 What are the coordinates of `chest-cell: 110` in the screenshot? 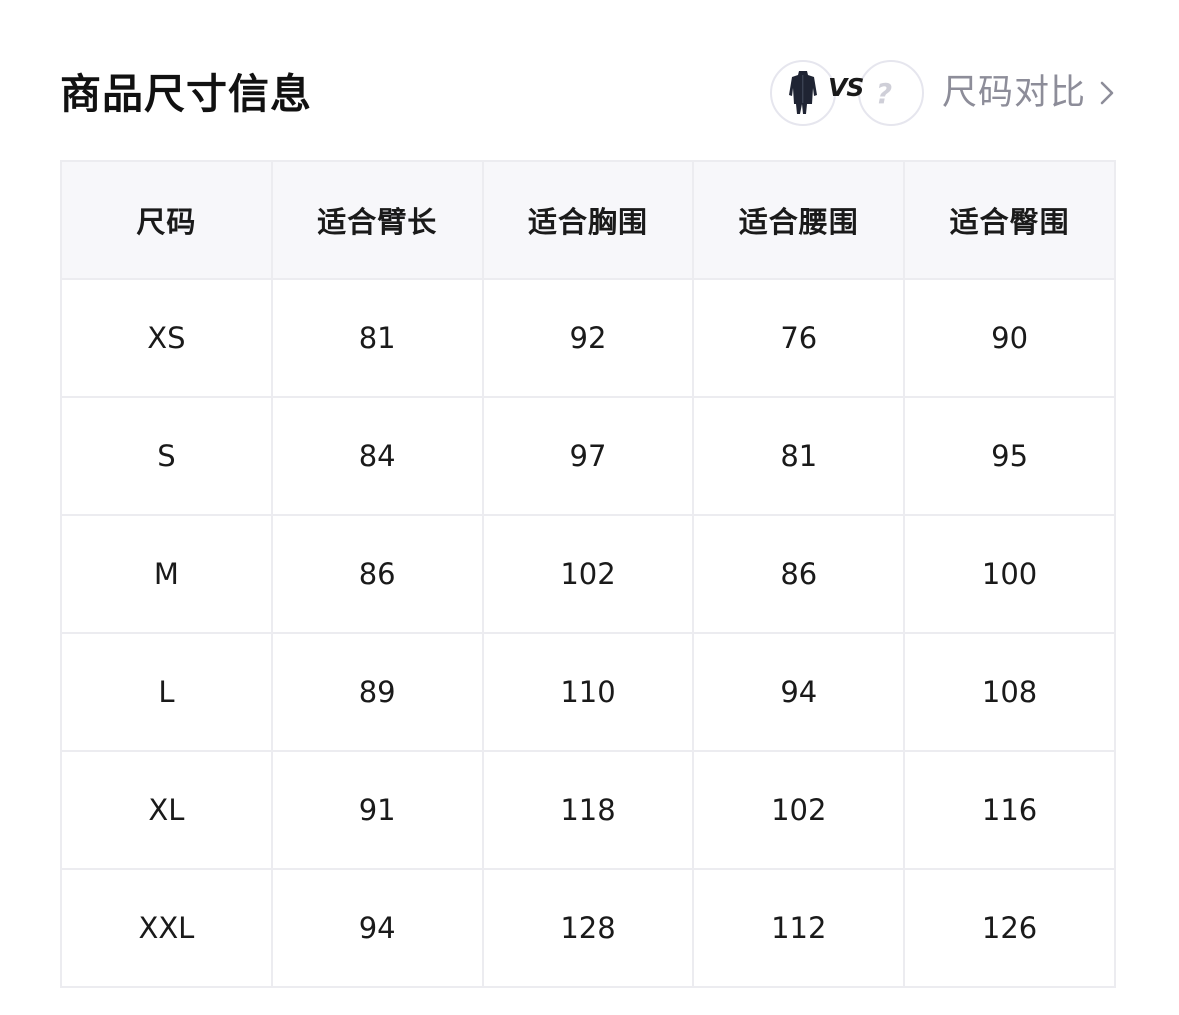 It's located at (588, 692).